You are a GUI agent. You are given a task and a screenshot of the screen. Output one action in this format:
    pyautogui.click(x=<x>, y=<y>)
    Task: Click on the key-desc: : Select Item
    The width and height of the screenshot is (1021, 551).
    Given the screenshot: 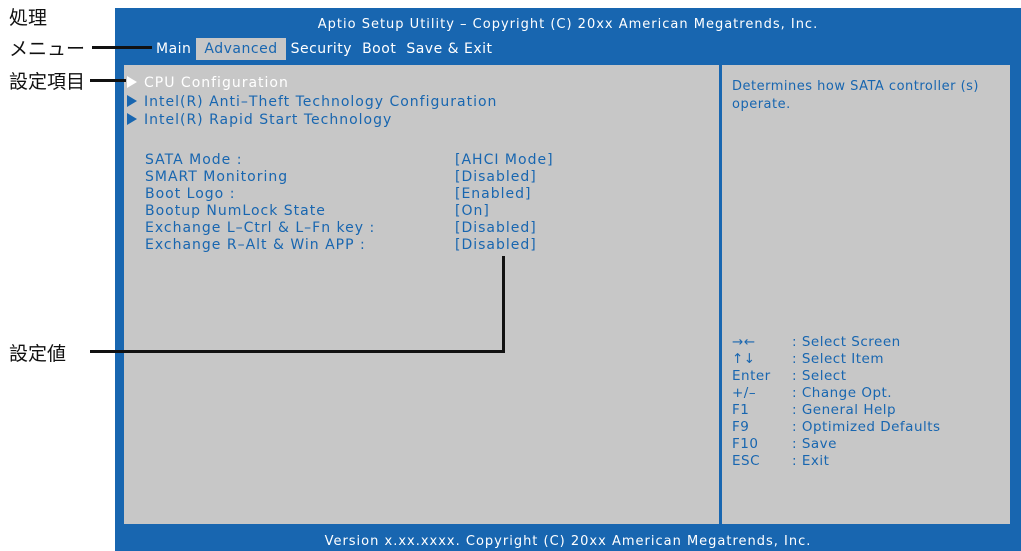 What is the action you would take?
    pyautogui.click(x=838, y=359)
    